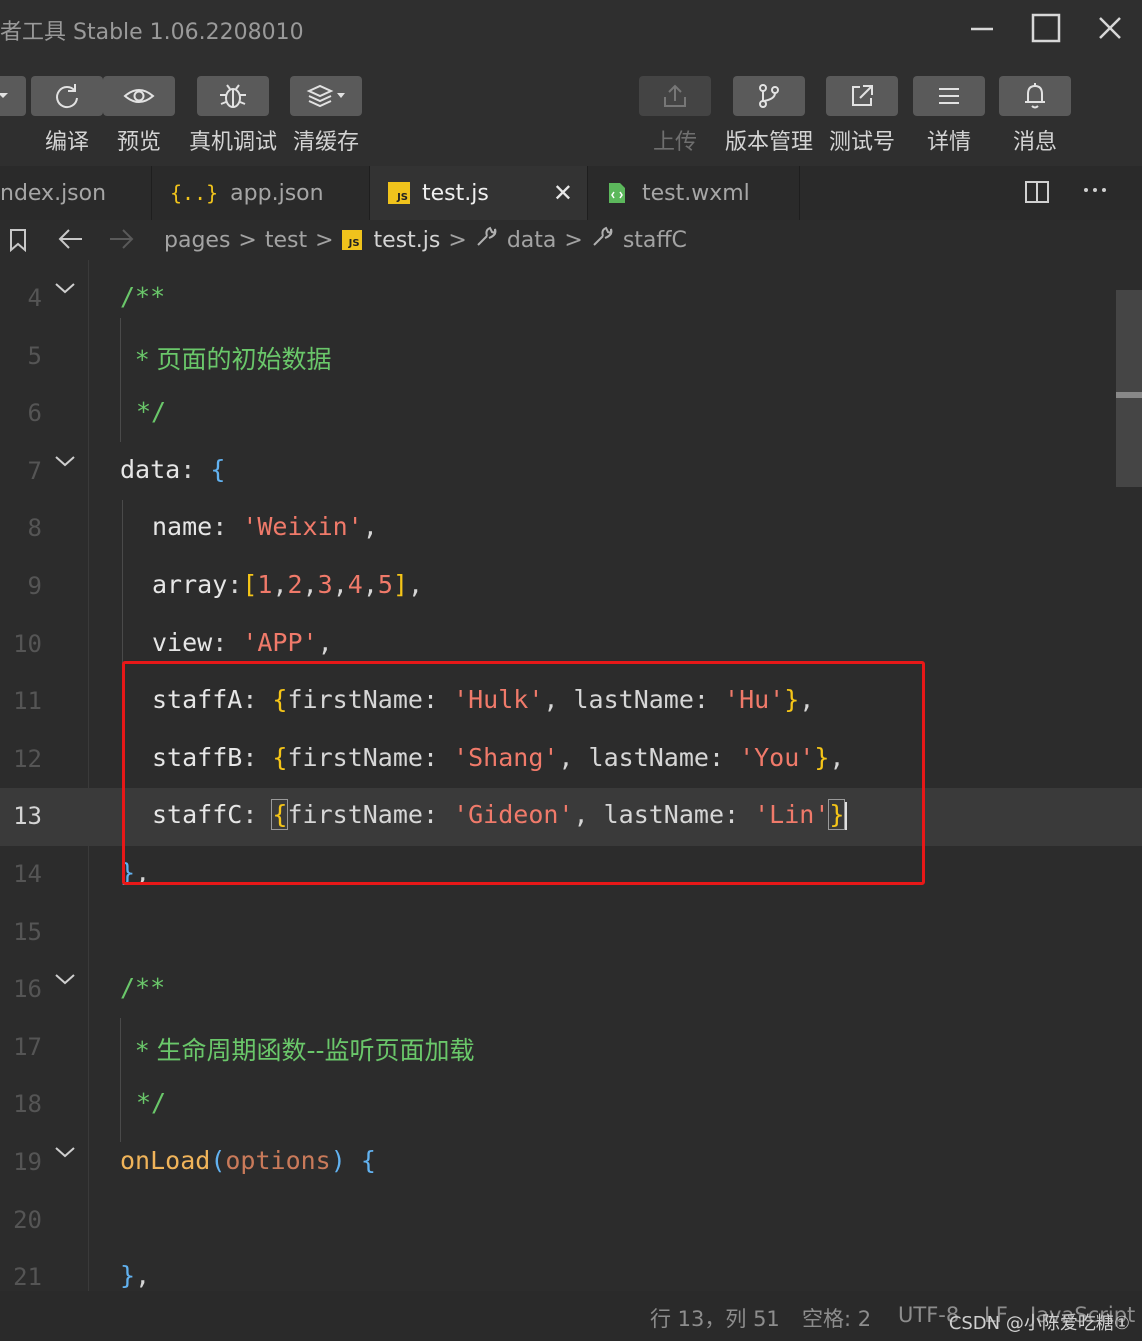 This screenshot has width=1142, height=1341. What do you see at coordinates (836, 1318) in the screenshot?
I see `indentation-setting: 空格: 2` at bounding box center [836, 1318].